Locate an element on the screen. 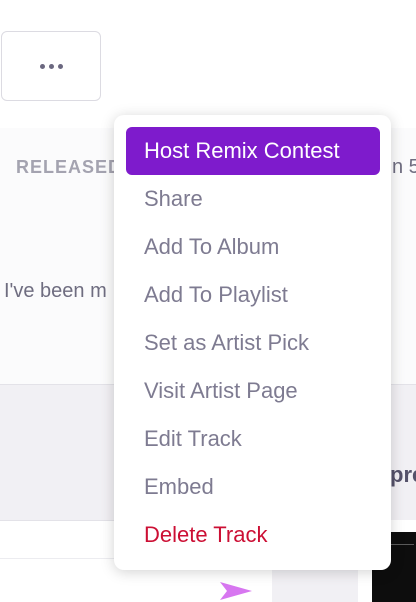 The height and width of the screenshot is (602, 416). released-label: RELEASED is located at coordinates (69, 167).